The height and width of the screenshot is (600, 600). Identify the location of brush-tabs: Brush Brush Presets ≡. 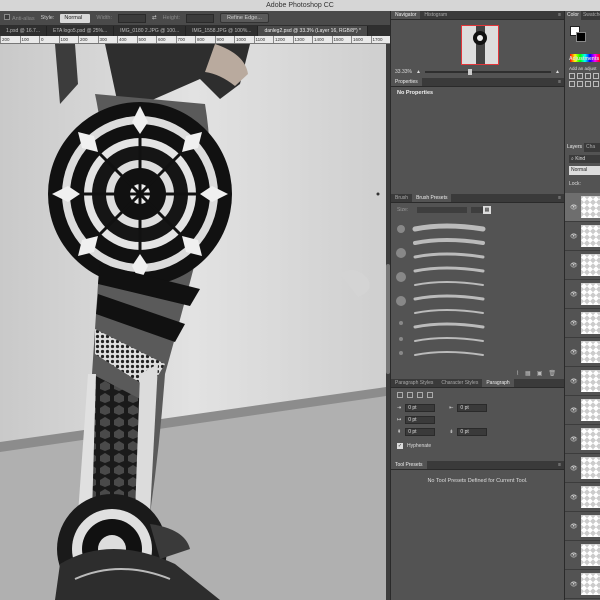
(477, 198).